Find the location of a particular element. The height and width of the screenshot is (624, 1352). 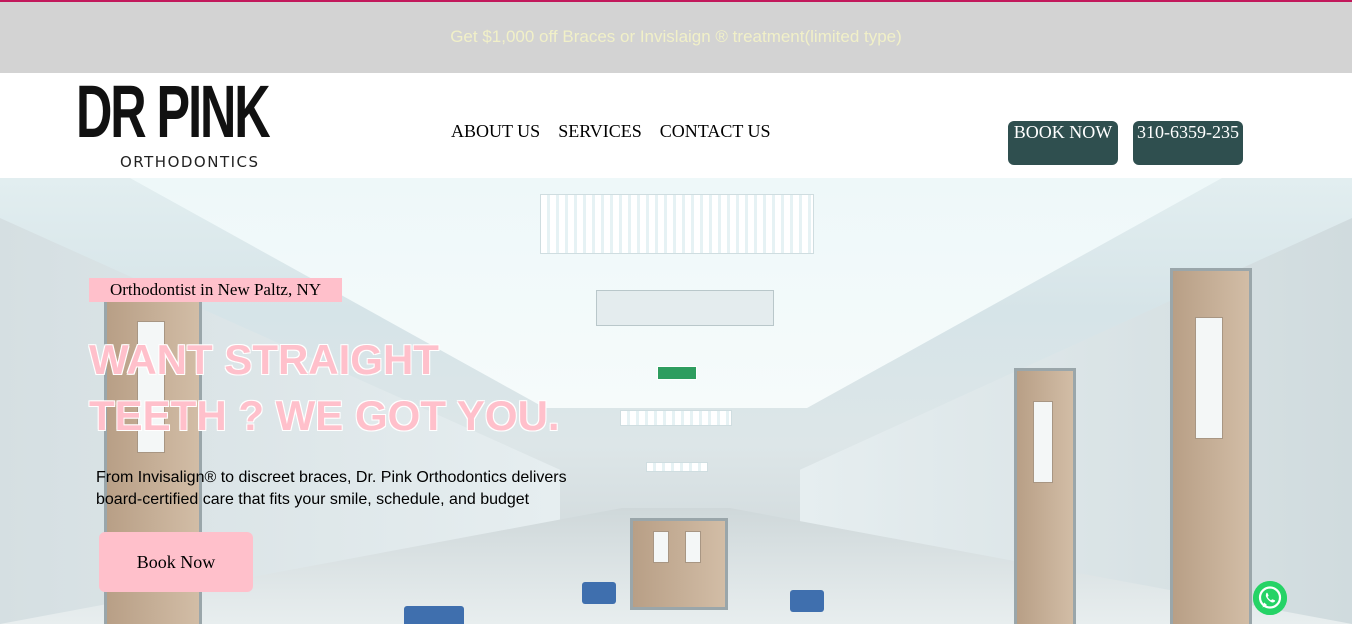

nav-services: SERVICES is located at coordinates (600, 131).